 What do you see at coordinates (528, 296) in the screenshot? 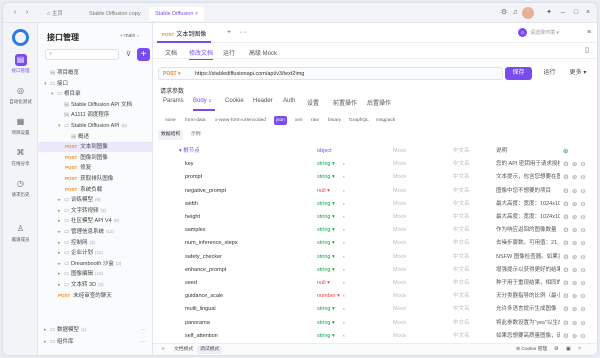
I see `field-desc: 无分类器指导的比例（最小` at bounding box center [528, 296].